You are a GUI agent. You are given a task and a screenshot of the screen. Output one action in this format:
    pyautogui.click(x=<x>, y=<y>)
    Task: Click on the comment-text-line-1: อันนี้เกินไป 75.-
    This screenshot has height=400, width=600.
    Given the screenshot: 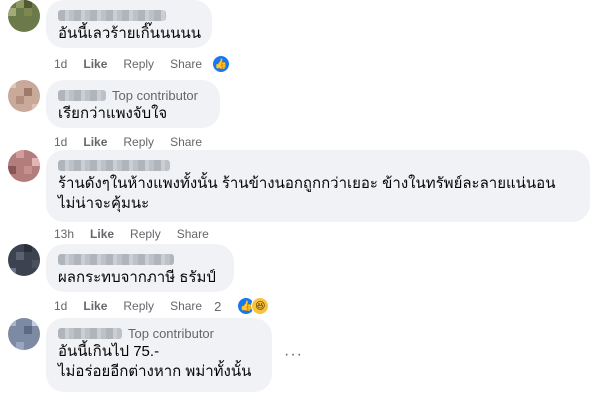 What is the action you would take?
    pyautogui.click(x=109, y=351)
    